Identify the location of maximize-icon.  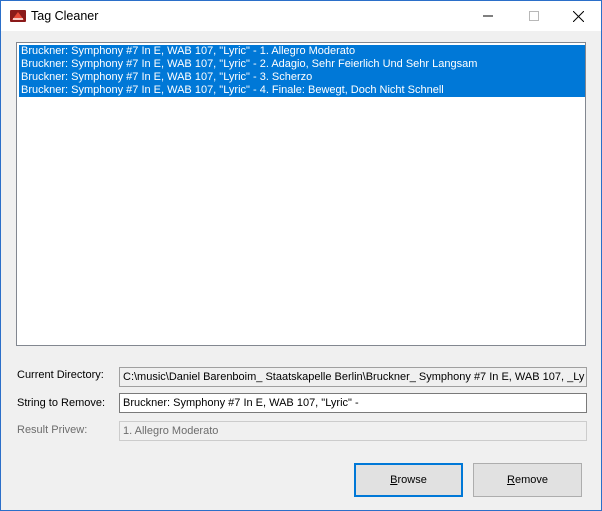
(534, 16).